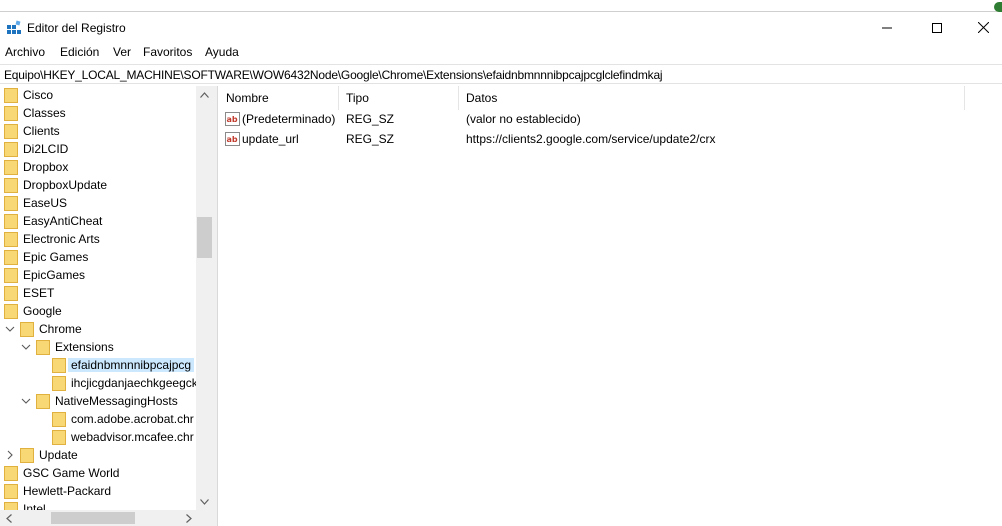 Image resolution: width=1002 pixels, height=526 pixels. Describe the element at coordinates (61, 239) in the screenshot. I see `tree-item-label: Electronic Arts` at that location.